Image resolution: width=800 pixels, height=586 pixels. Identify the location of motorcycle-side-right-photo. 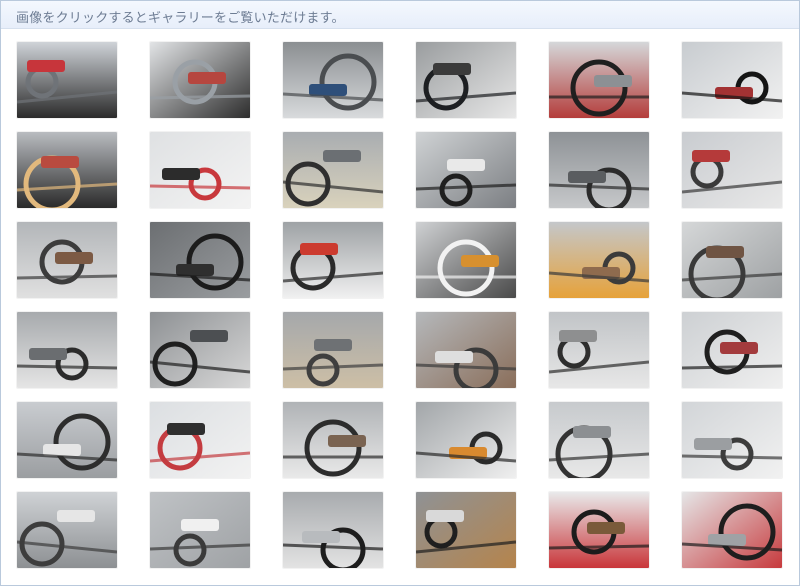
(200, 80).